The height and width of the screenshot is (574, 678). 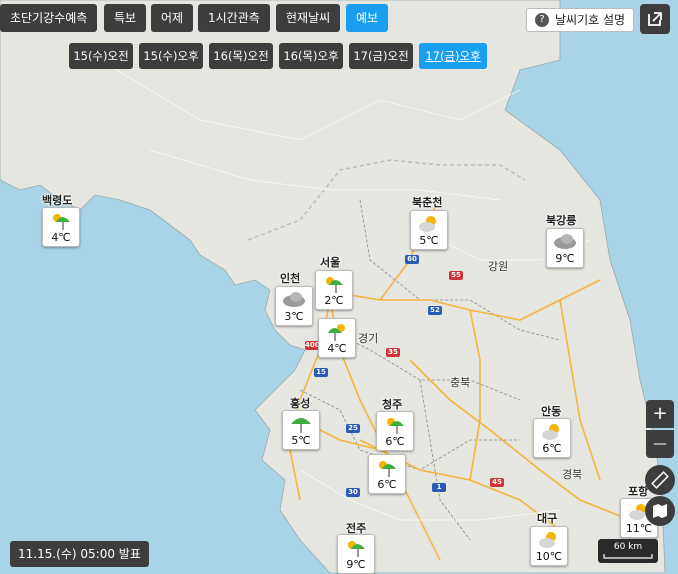 What do you see at coordinates (312, 345) in the screenshot?
I see `highway-shield: 400` at bounding box center [312, 345].